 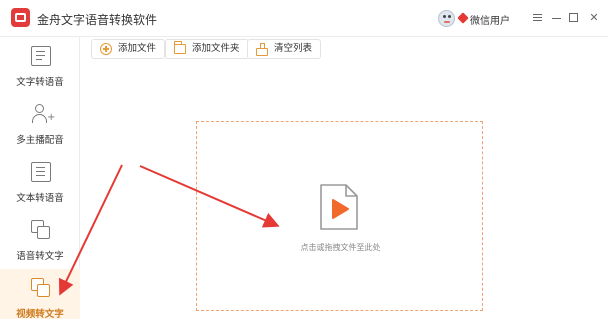 I want to click on sidebar: 文字转语音 + 多主播配音 文本转语音 语音转文字 视频转文字, so click(x=40, y=178).